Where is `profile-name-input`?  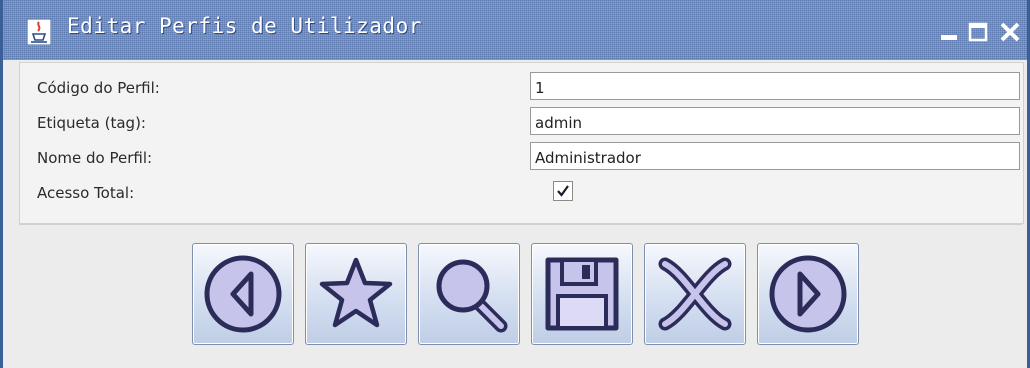
profile-name-input is located at coordinates (775, 156).